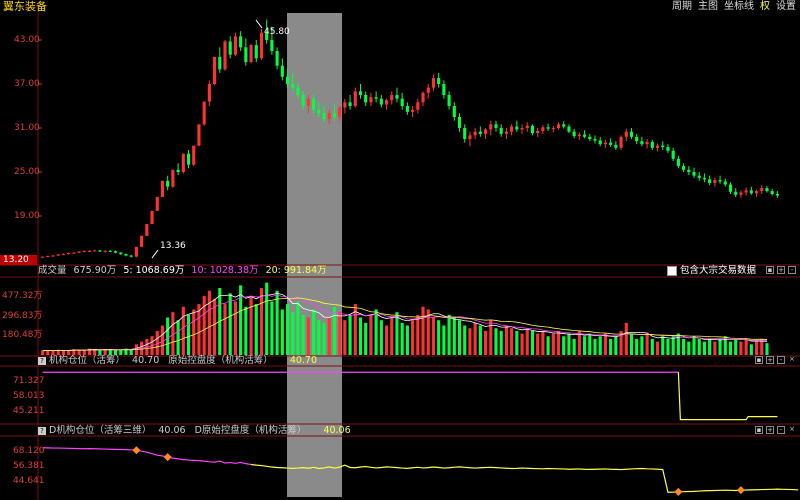 The width and height of the screenshot is (800, 500). I want to click on volume-settings-icon: ▪, so click(770, 270).